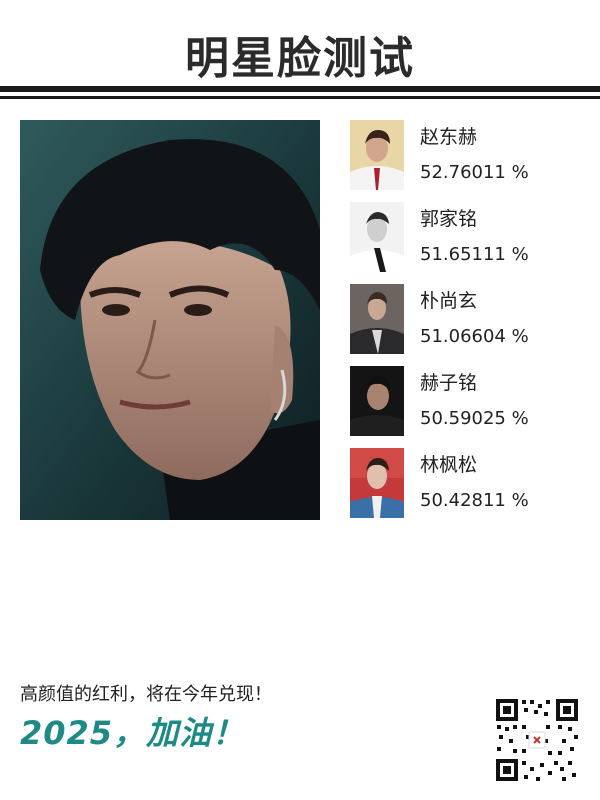 Image resolution: width=600 pixels, height=800 pixels. I want to click on match-name: 朴尚玄, so click(449, 301).